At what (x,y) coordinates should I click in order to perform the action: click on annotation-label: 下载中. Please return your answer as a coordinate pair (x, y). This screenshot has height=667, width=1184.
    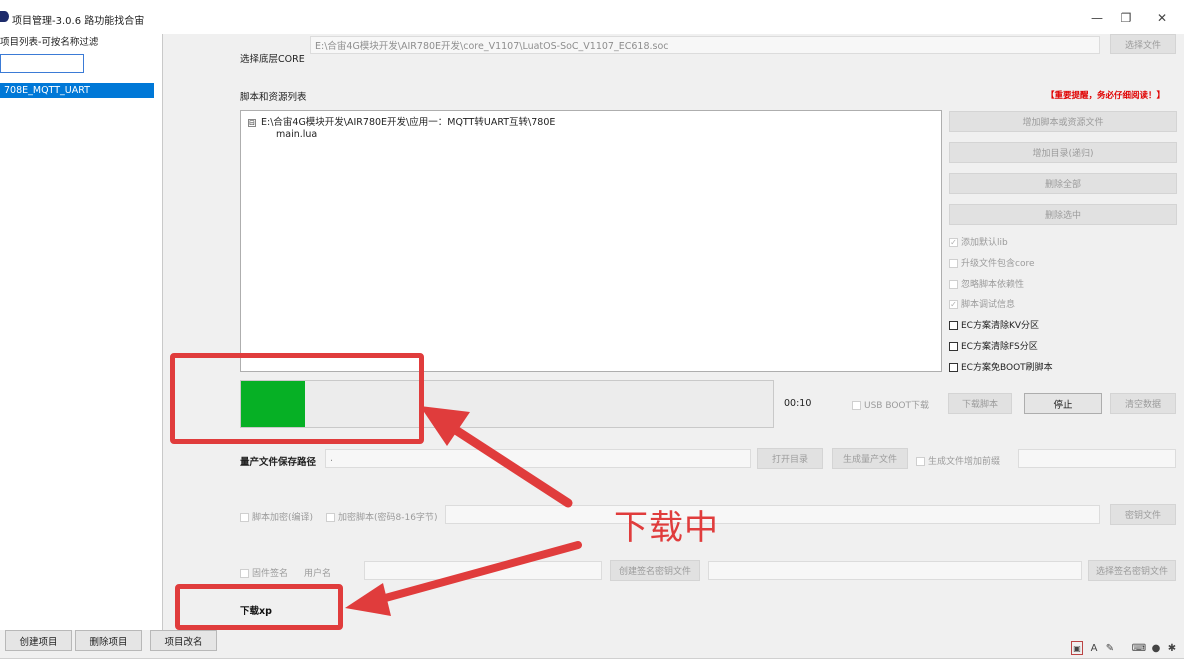
    Looking at the image, I should click on (666, 528).